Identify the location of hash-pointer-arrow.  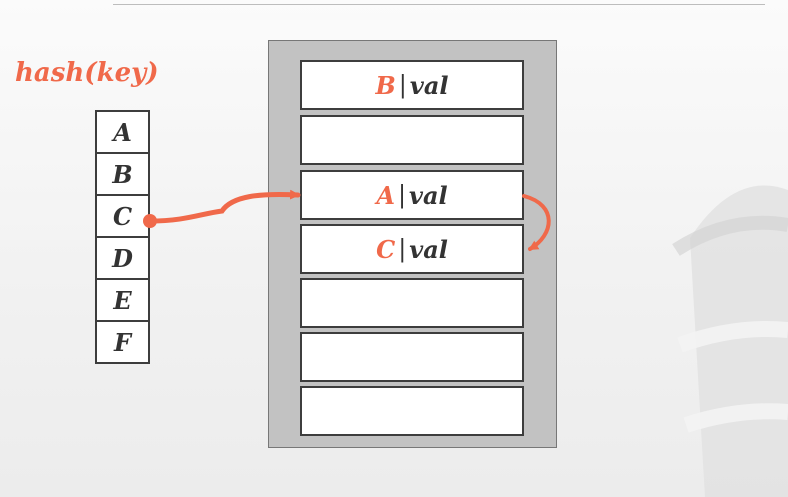
(224, 206).